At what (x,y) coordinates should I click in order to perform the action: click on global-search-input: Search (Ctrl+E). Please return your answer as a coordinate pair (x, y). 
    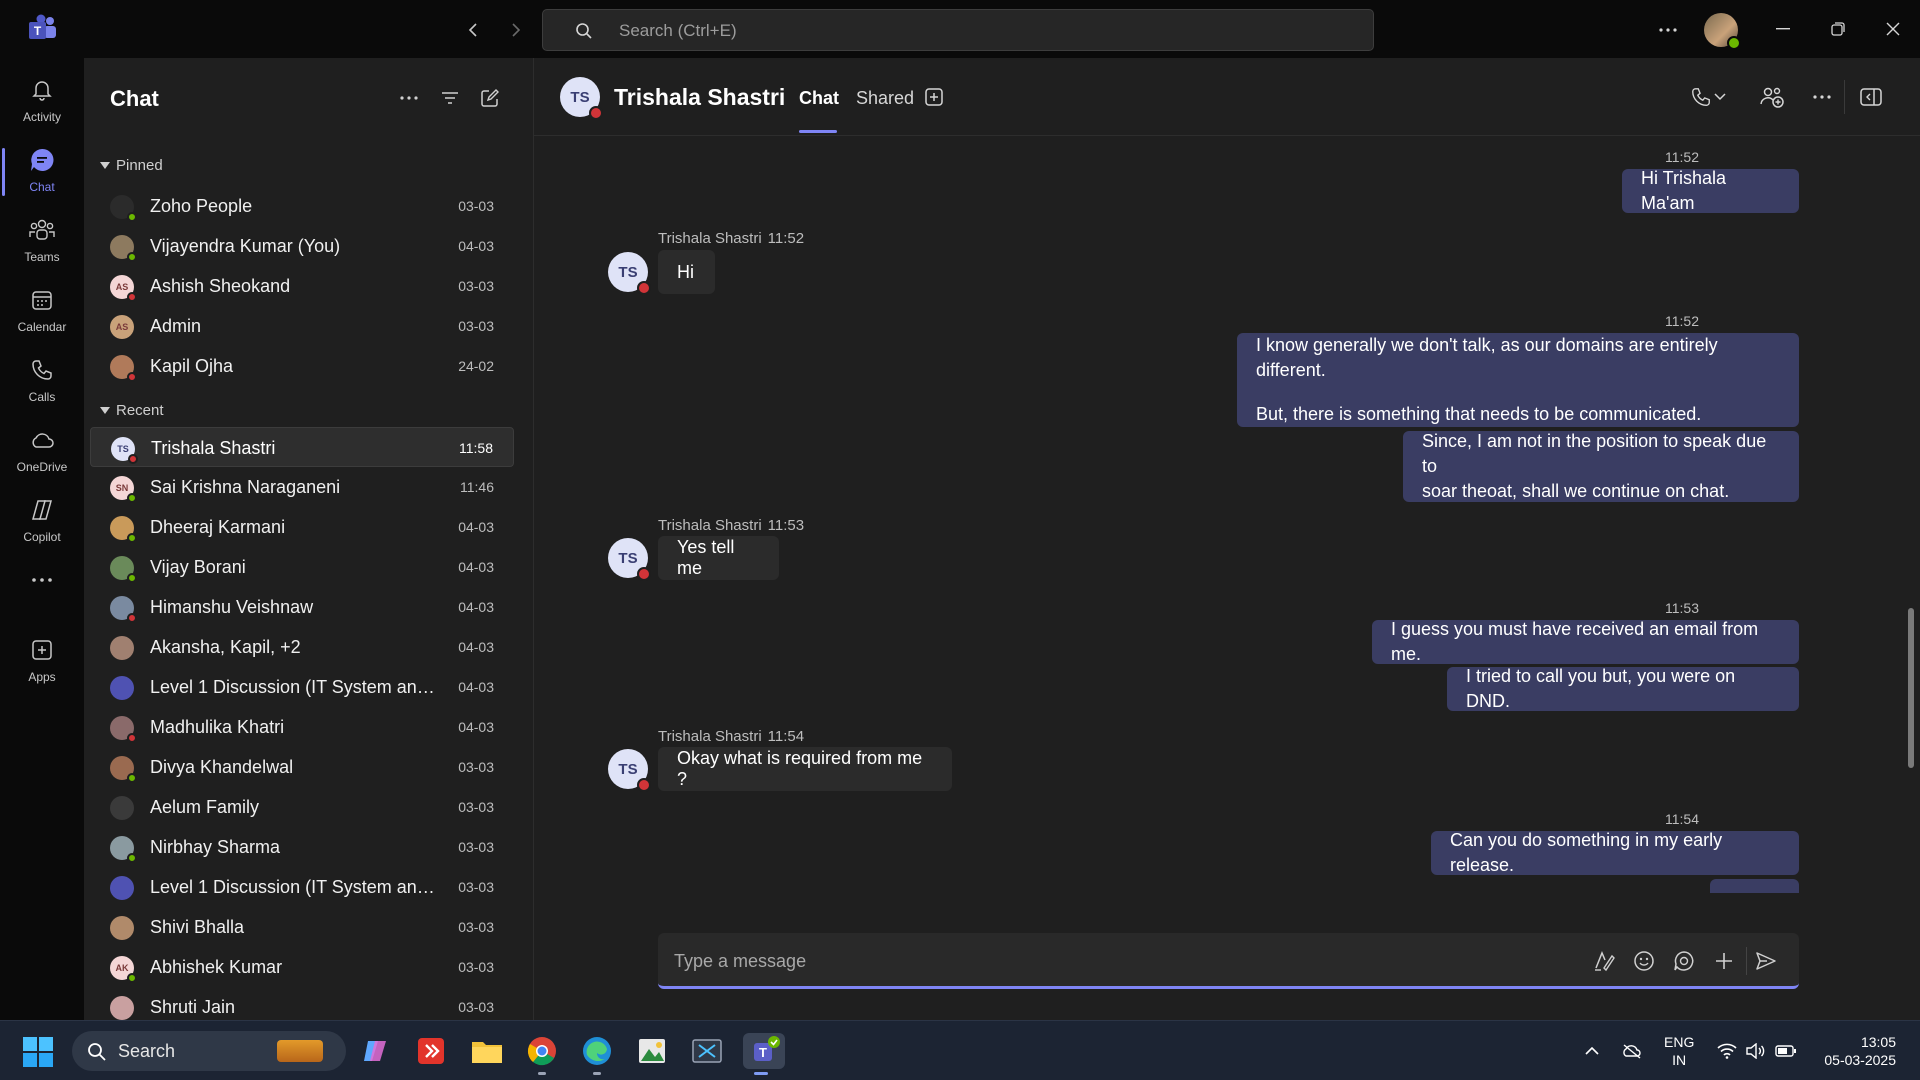
    Looking at the image, I should click on (958, 30).